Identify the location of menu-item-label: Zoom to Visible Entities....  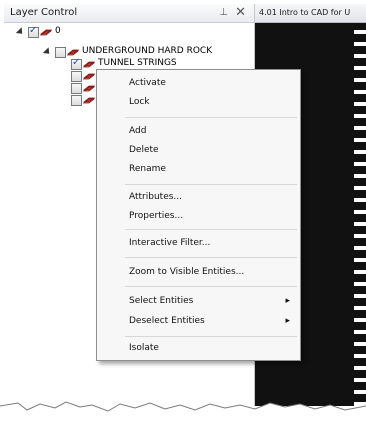
(187, 272).